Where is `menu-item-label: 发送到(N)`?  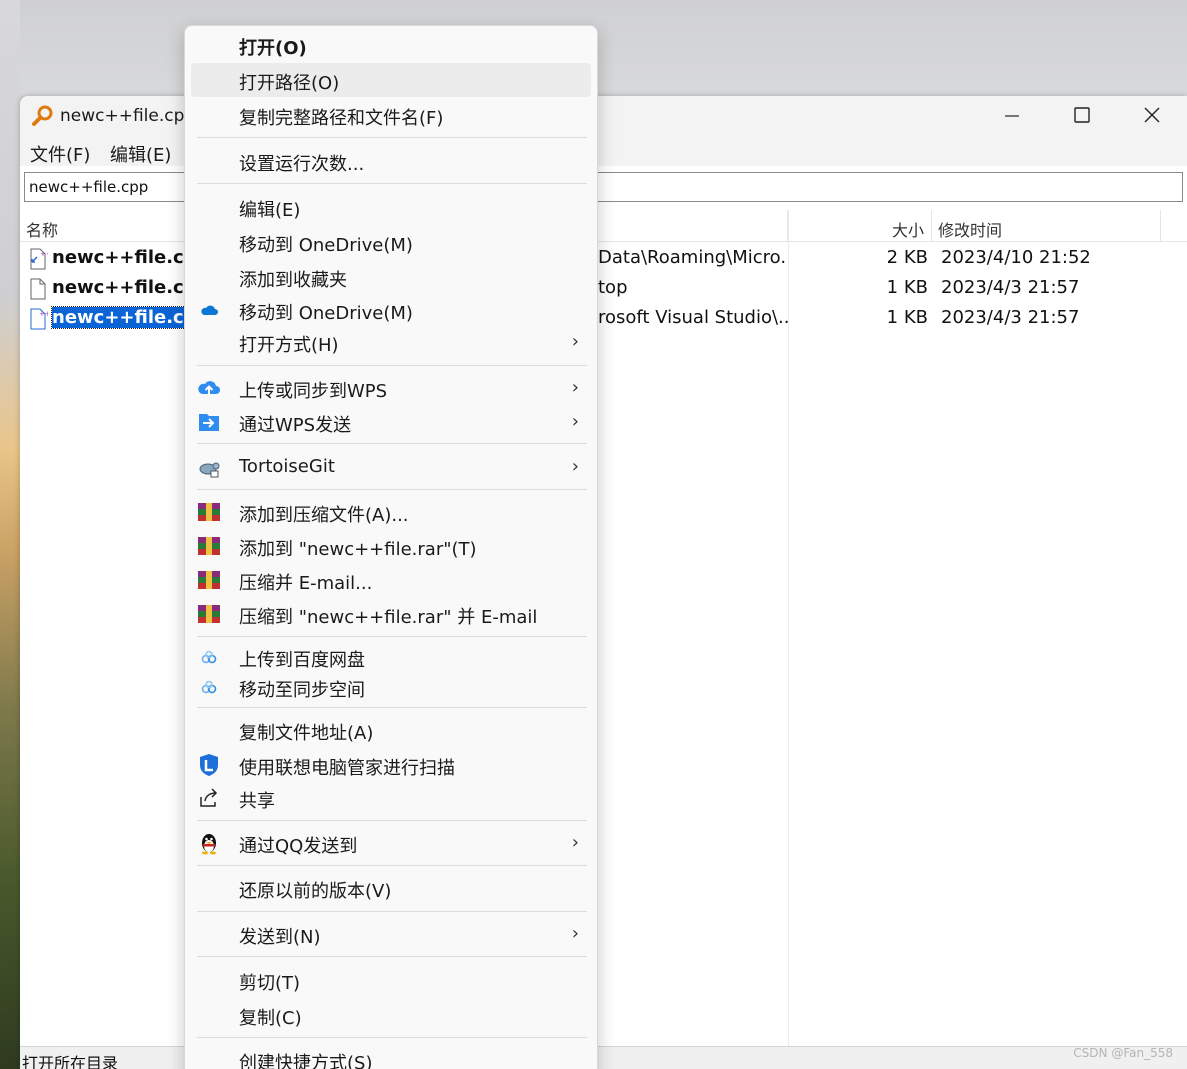
menu-item-label: 发送到(N) is located at coordinates (280, 937).